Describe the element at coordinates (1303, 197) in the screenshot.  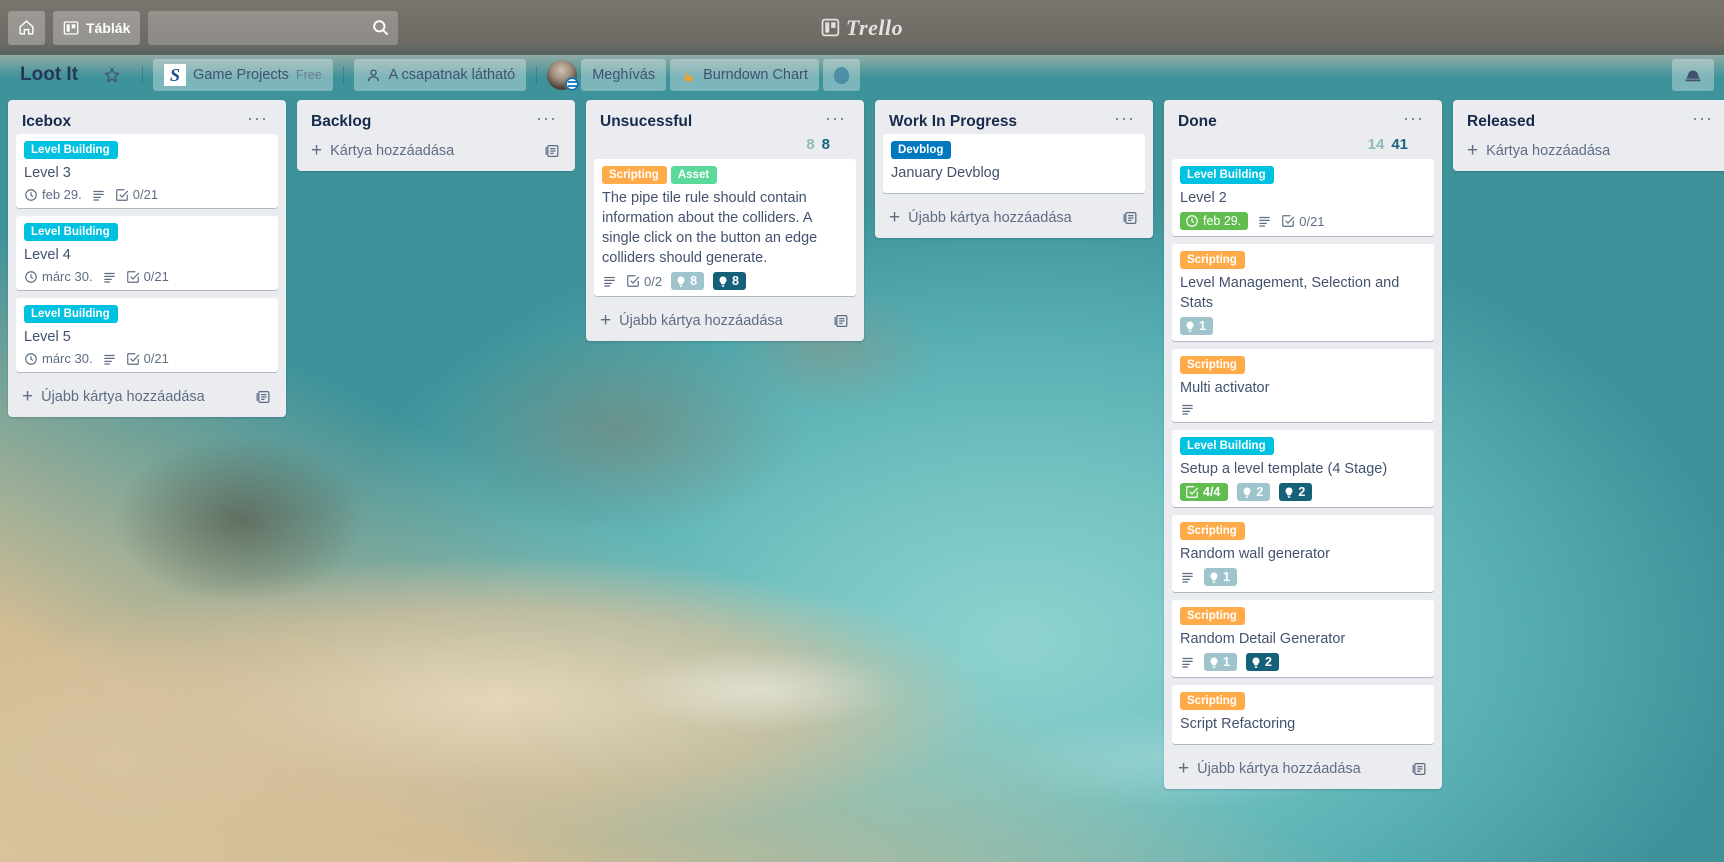
I see `board-card: Level Building Level 2 feb 29. 0/21` at that location.